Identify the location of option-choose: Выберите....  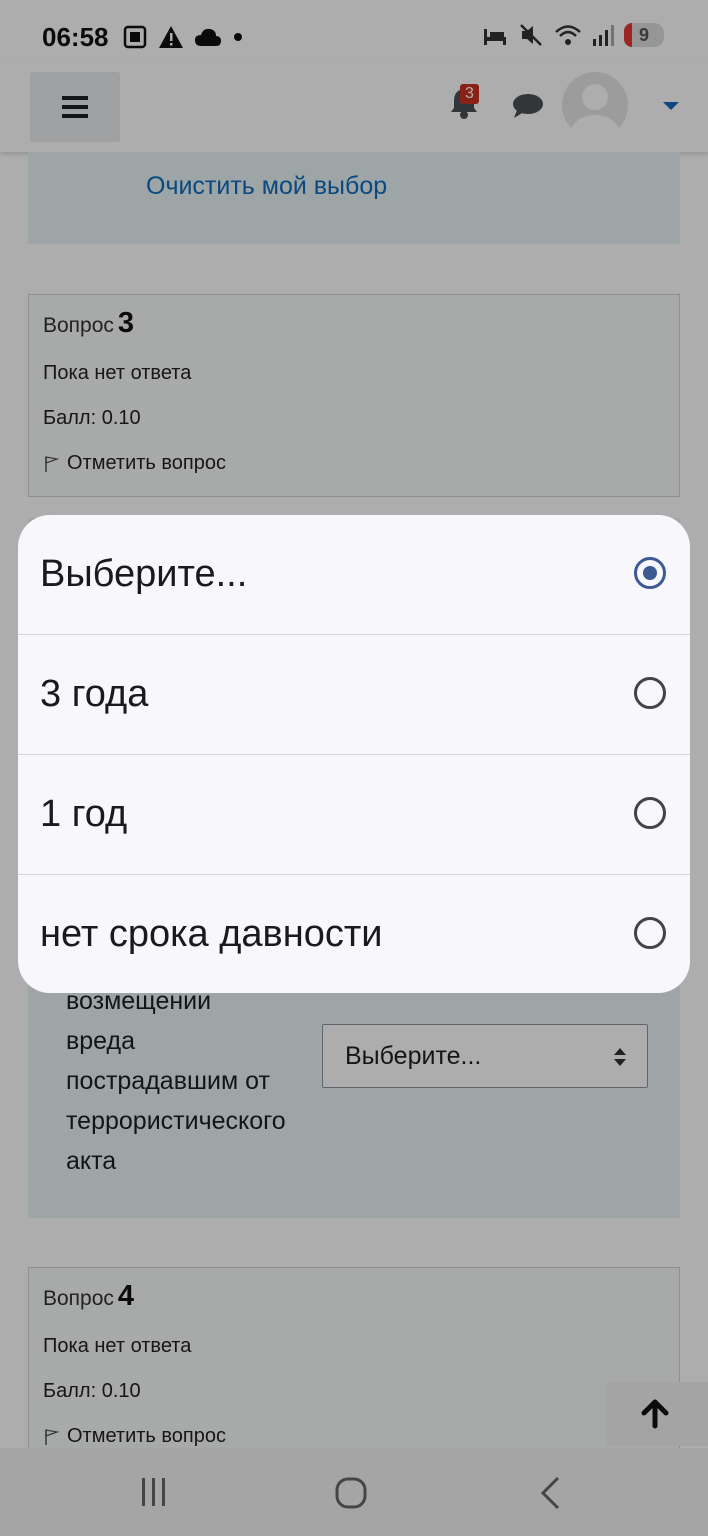
(354, 575).